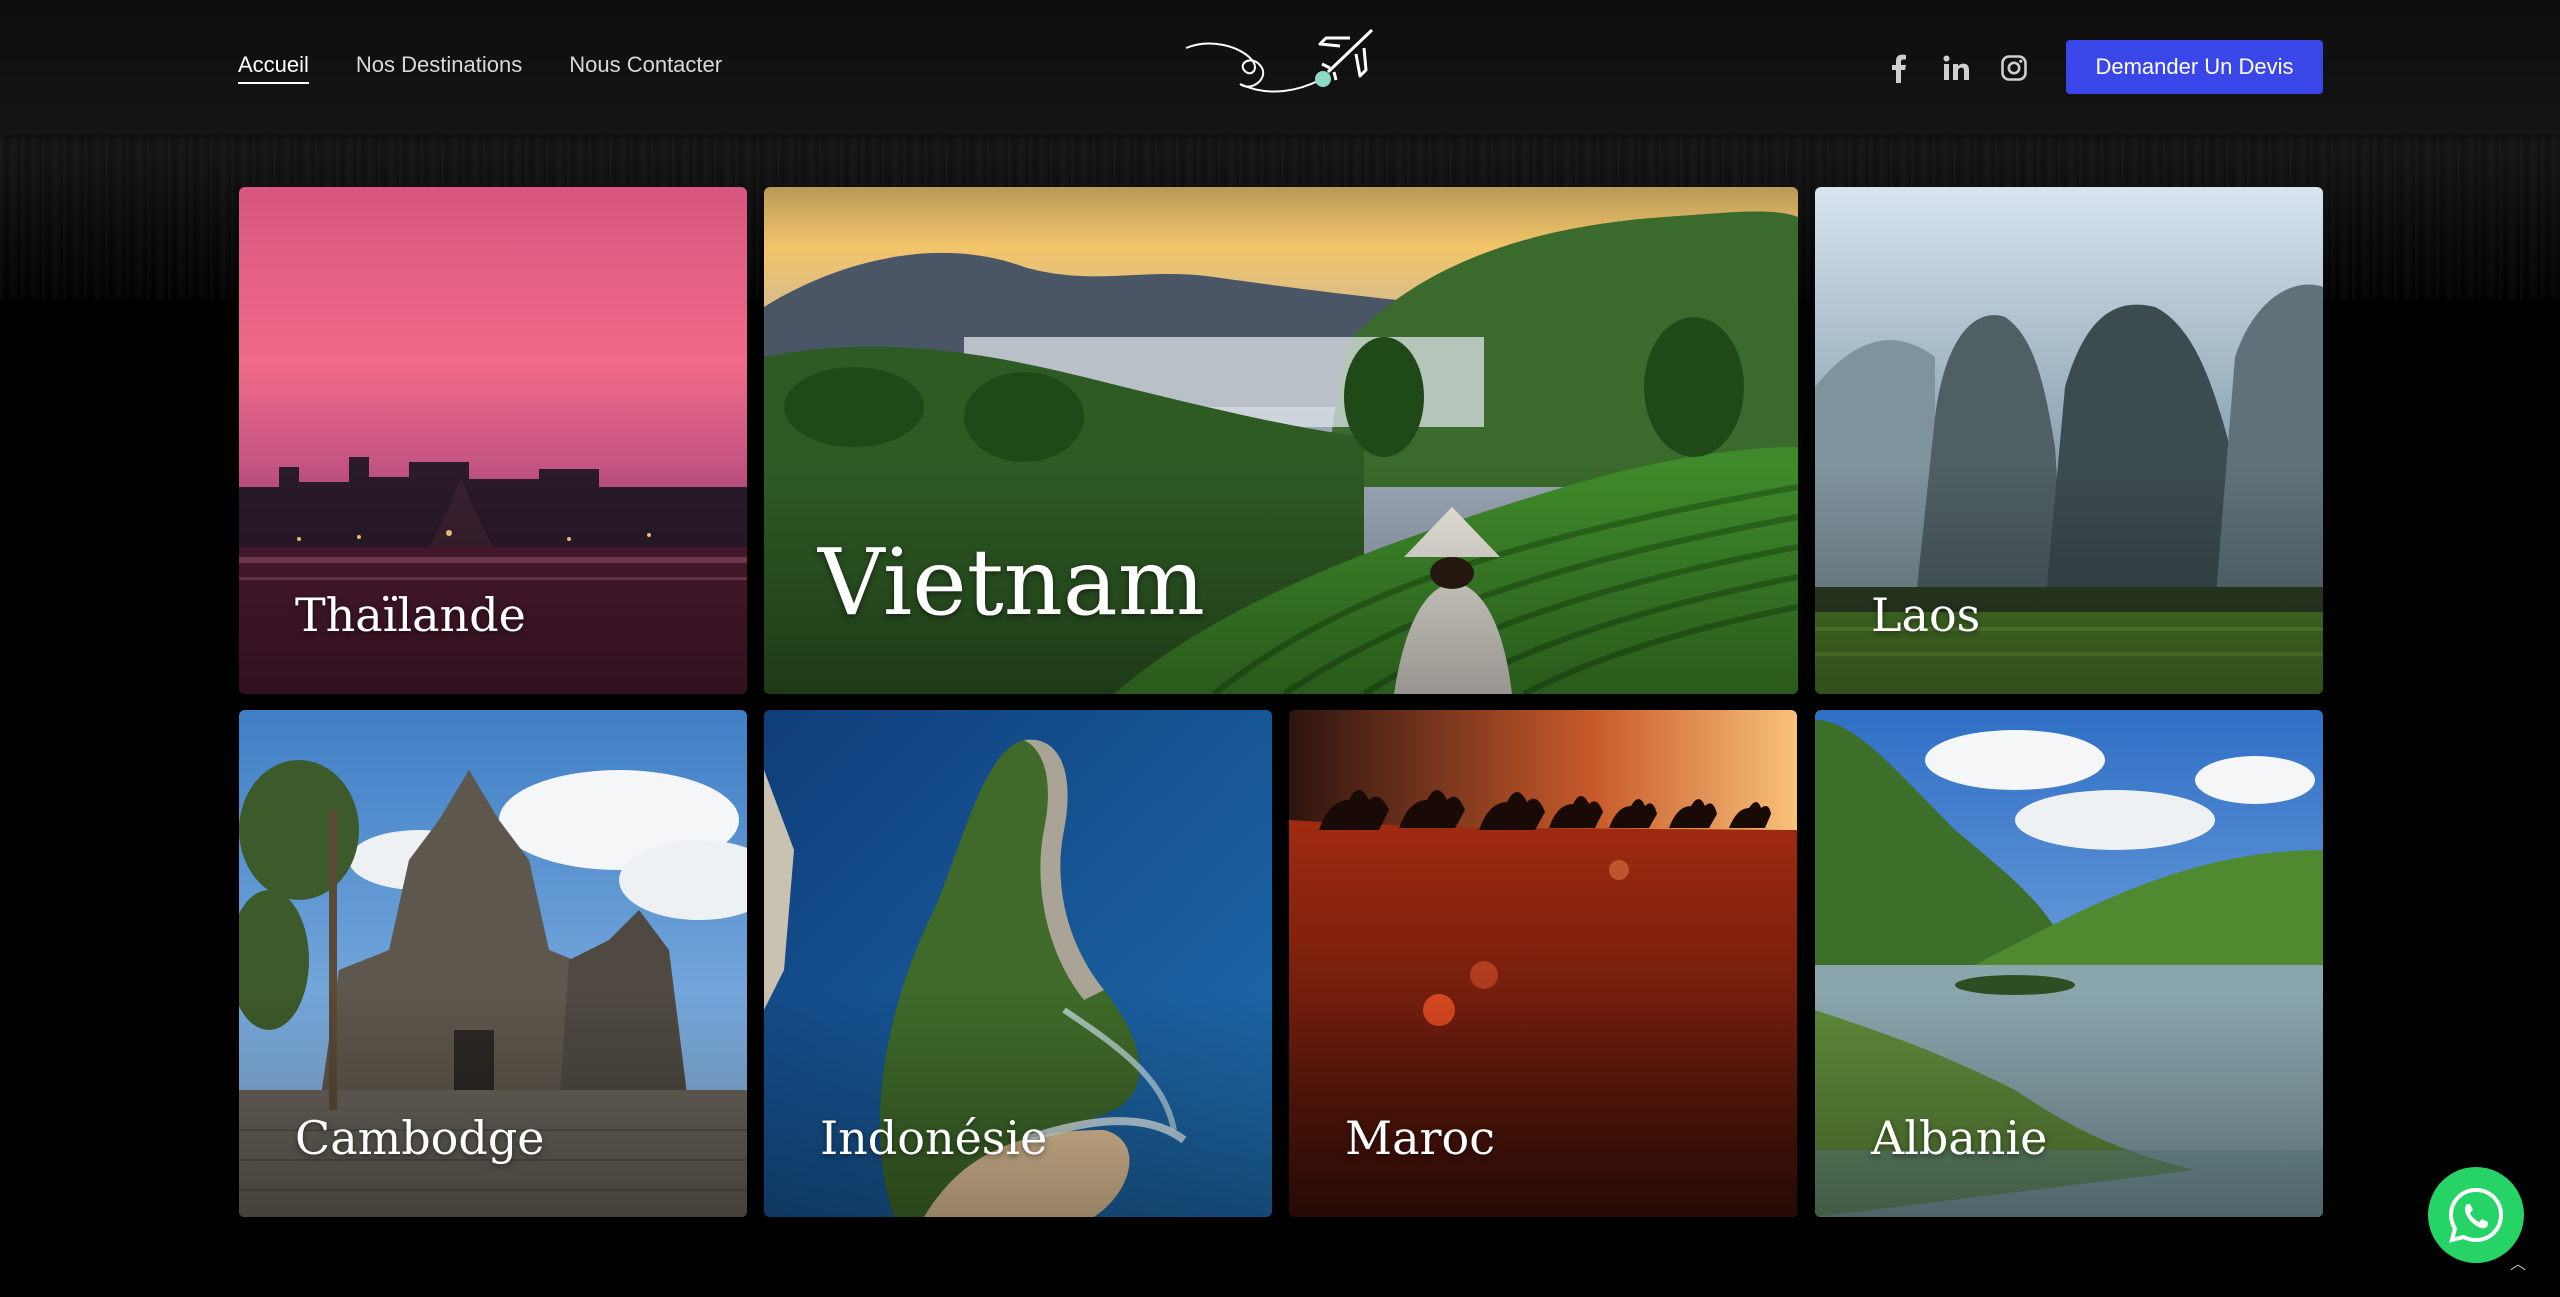 Image resolution: width=2560 pixels, height=1297 pixels. What do you see at coordinates (493, 440) in the screenshot?
I see `destination-card-thailande: Thaïlande` at bounding box center [493, 440].